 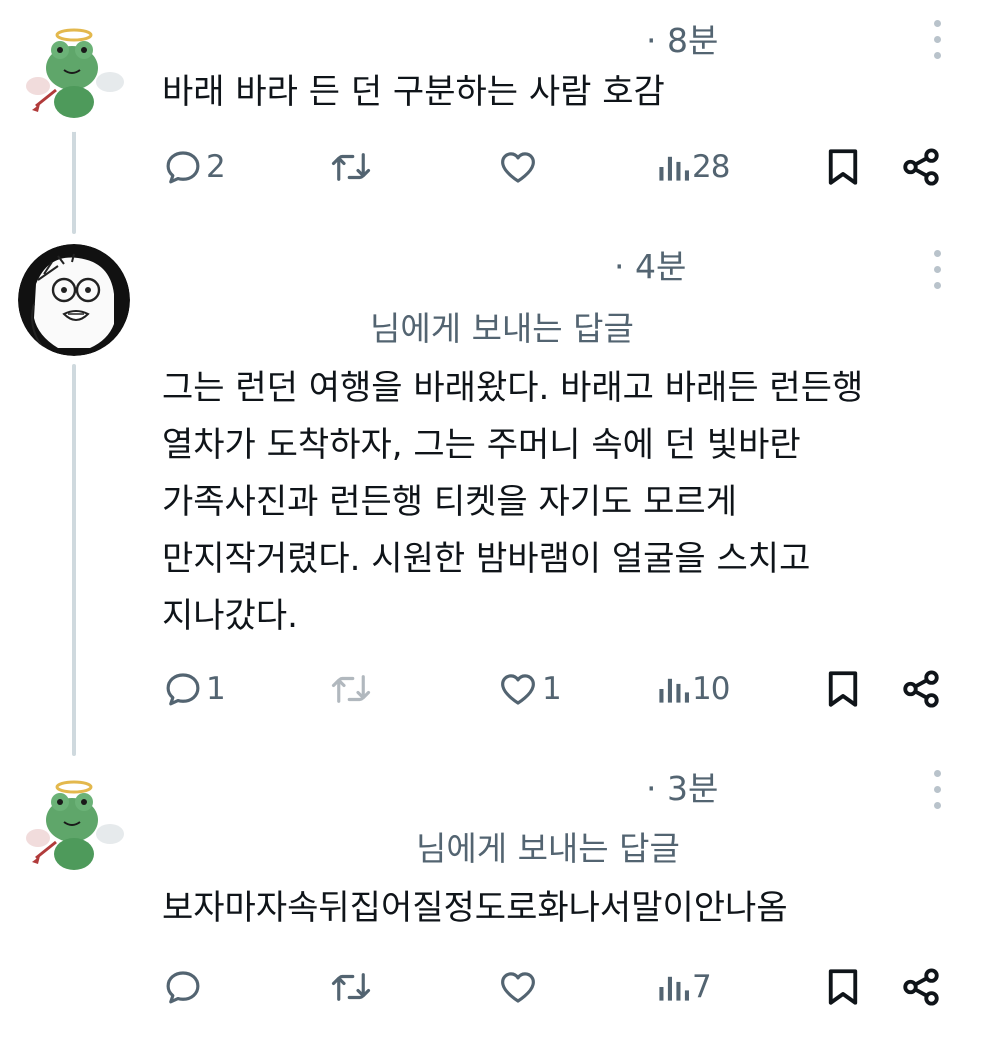 I want to click on text-line: 바래 바라 든 던 구분하는 사람 호감, so click(x=413, y=92).